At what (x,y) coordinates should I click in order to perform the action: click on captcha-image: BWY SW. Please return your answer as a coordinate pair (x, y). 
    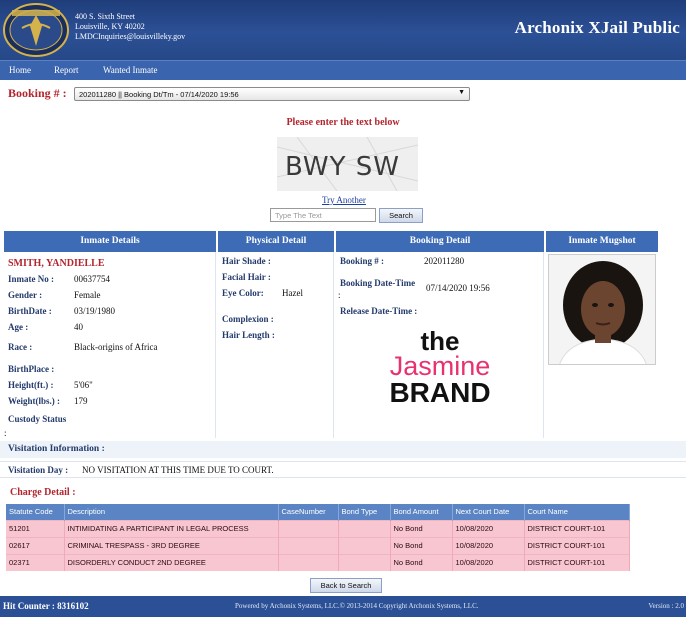
    Looking at the image, I should click on (347, 164).